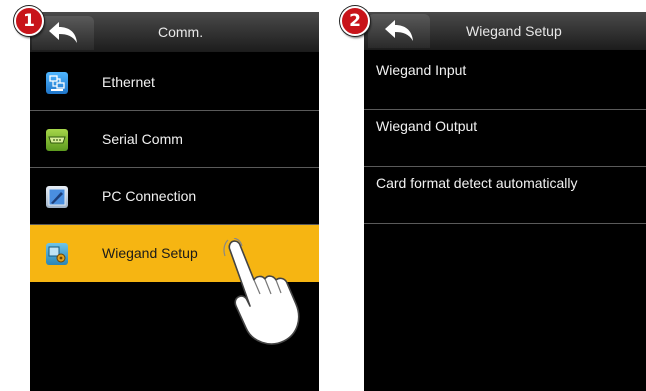  What do you see at coordinates (142, 139) in the screenshot?
I see `menu-item-label: Serial Comm` at bounding box center [142, 139].